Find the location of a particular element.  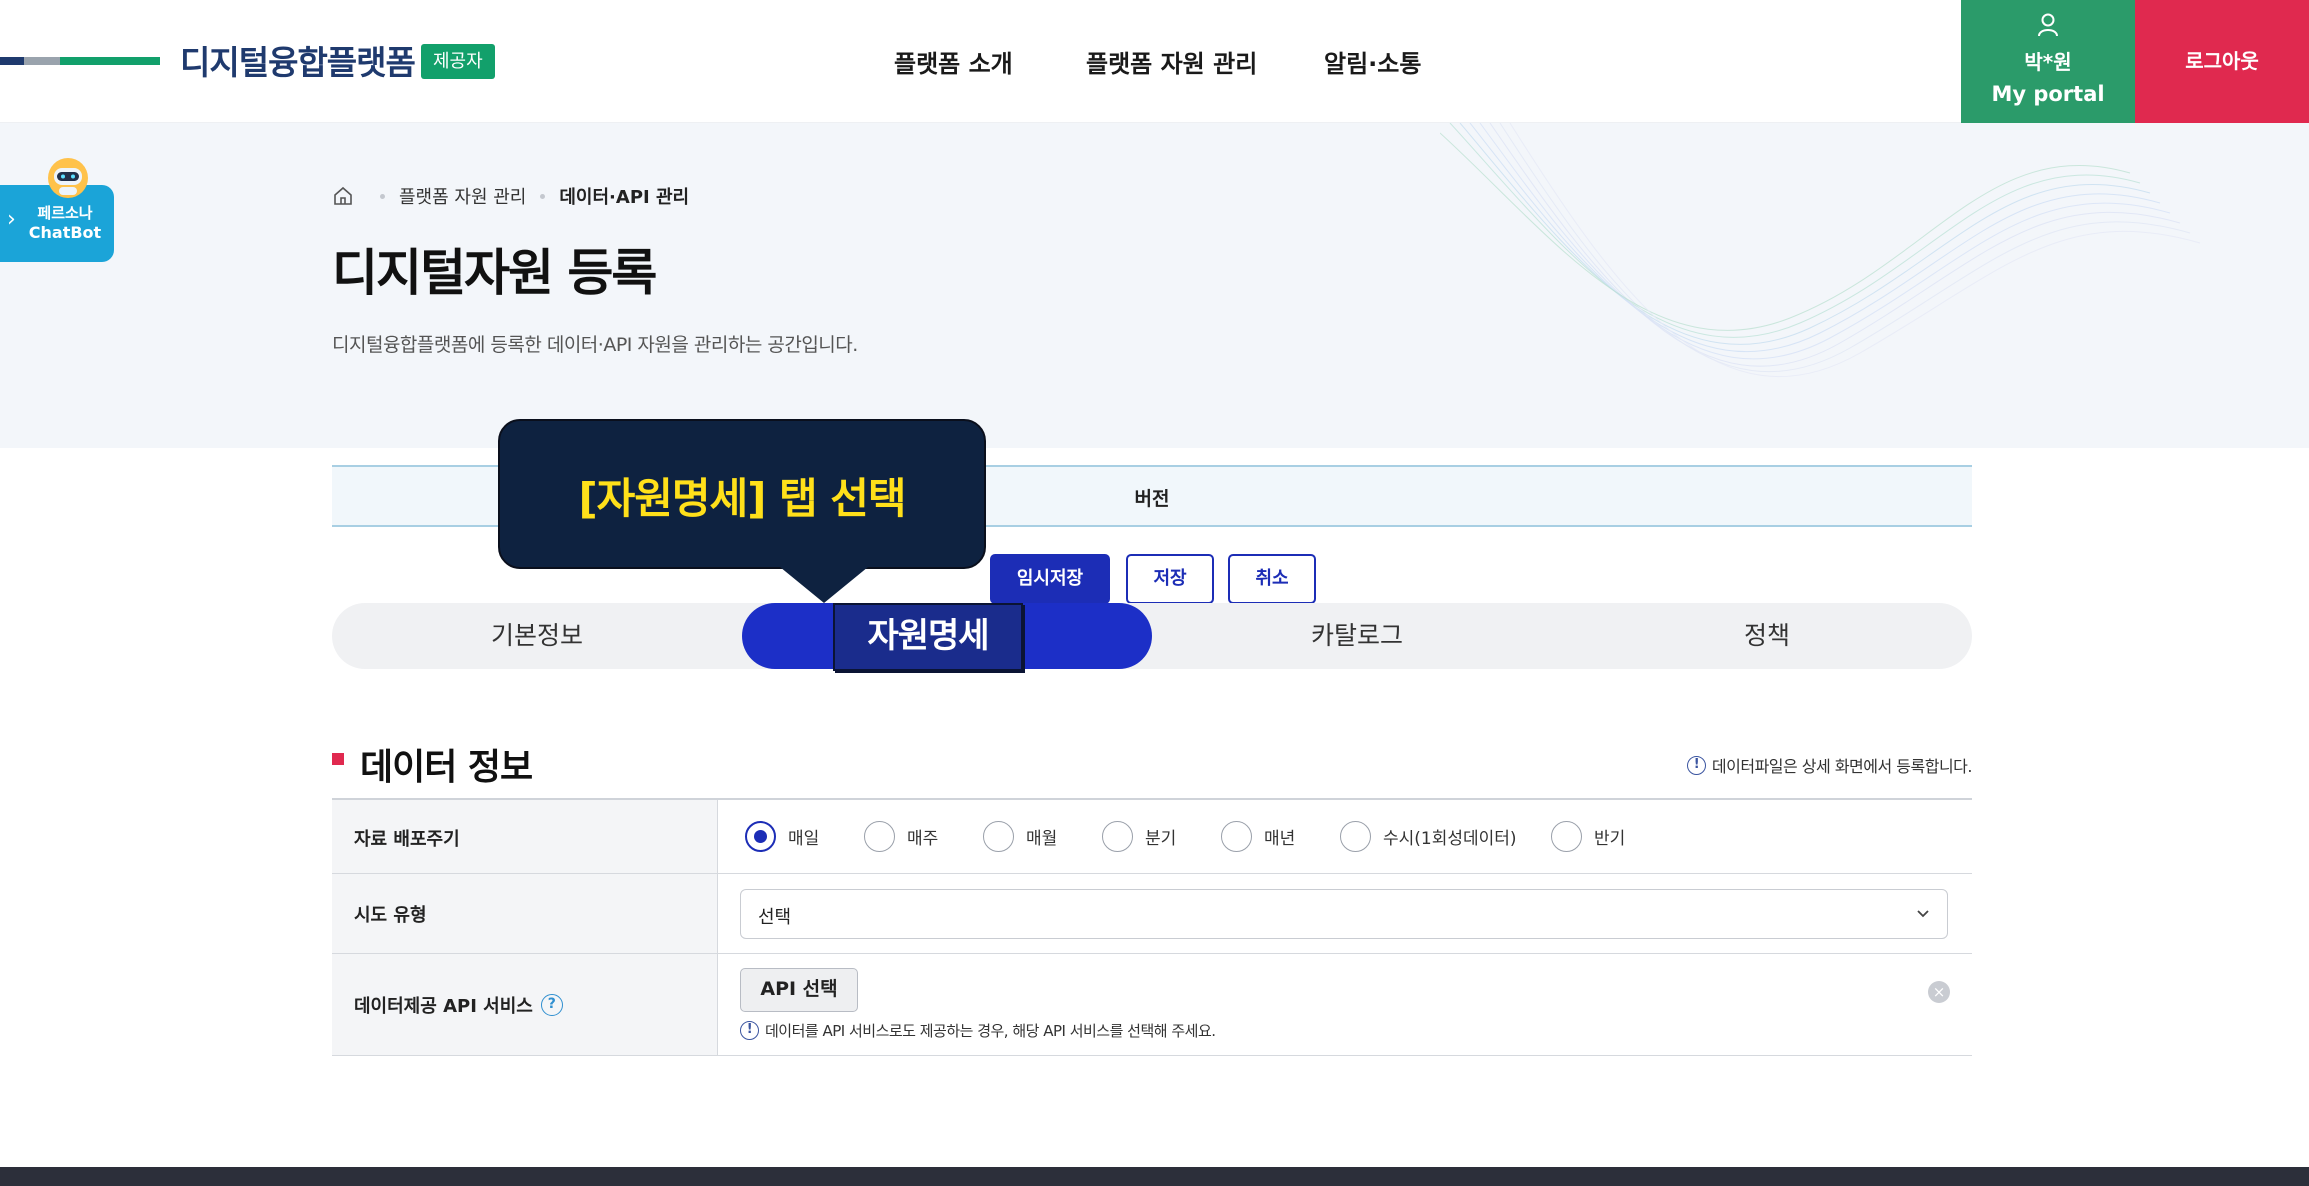

step-tabs: 기본정보 카탈로그 정책 is located at coordinates (1152, 636).